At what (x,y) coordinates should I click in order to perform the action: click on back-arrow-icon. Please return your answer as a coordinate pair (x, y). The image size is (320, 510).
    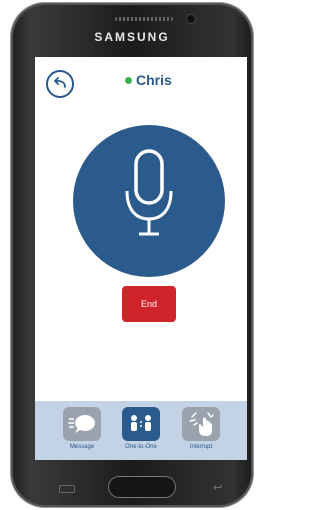
    Looking at the image, I should click on (60, 82).